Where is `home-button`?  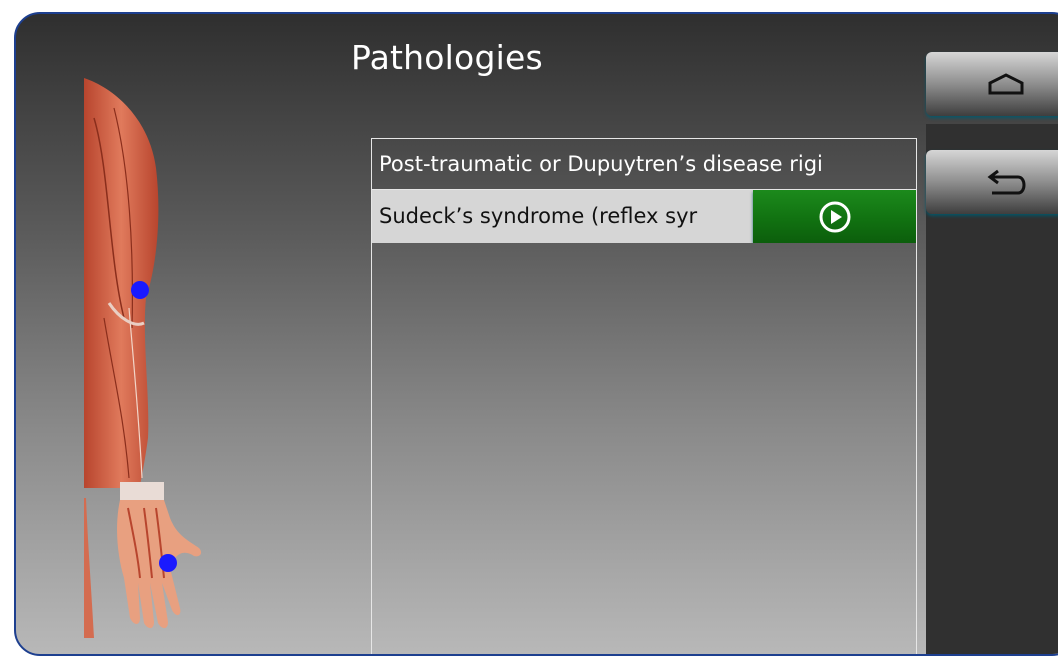 home-button is located at coordinates (992, 84).